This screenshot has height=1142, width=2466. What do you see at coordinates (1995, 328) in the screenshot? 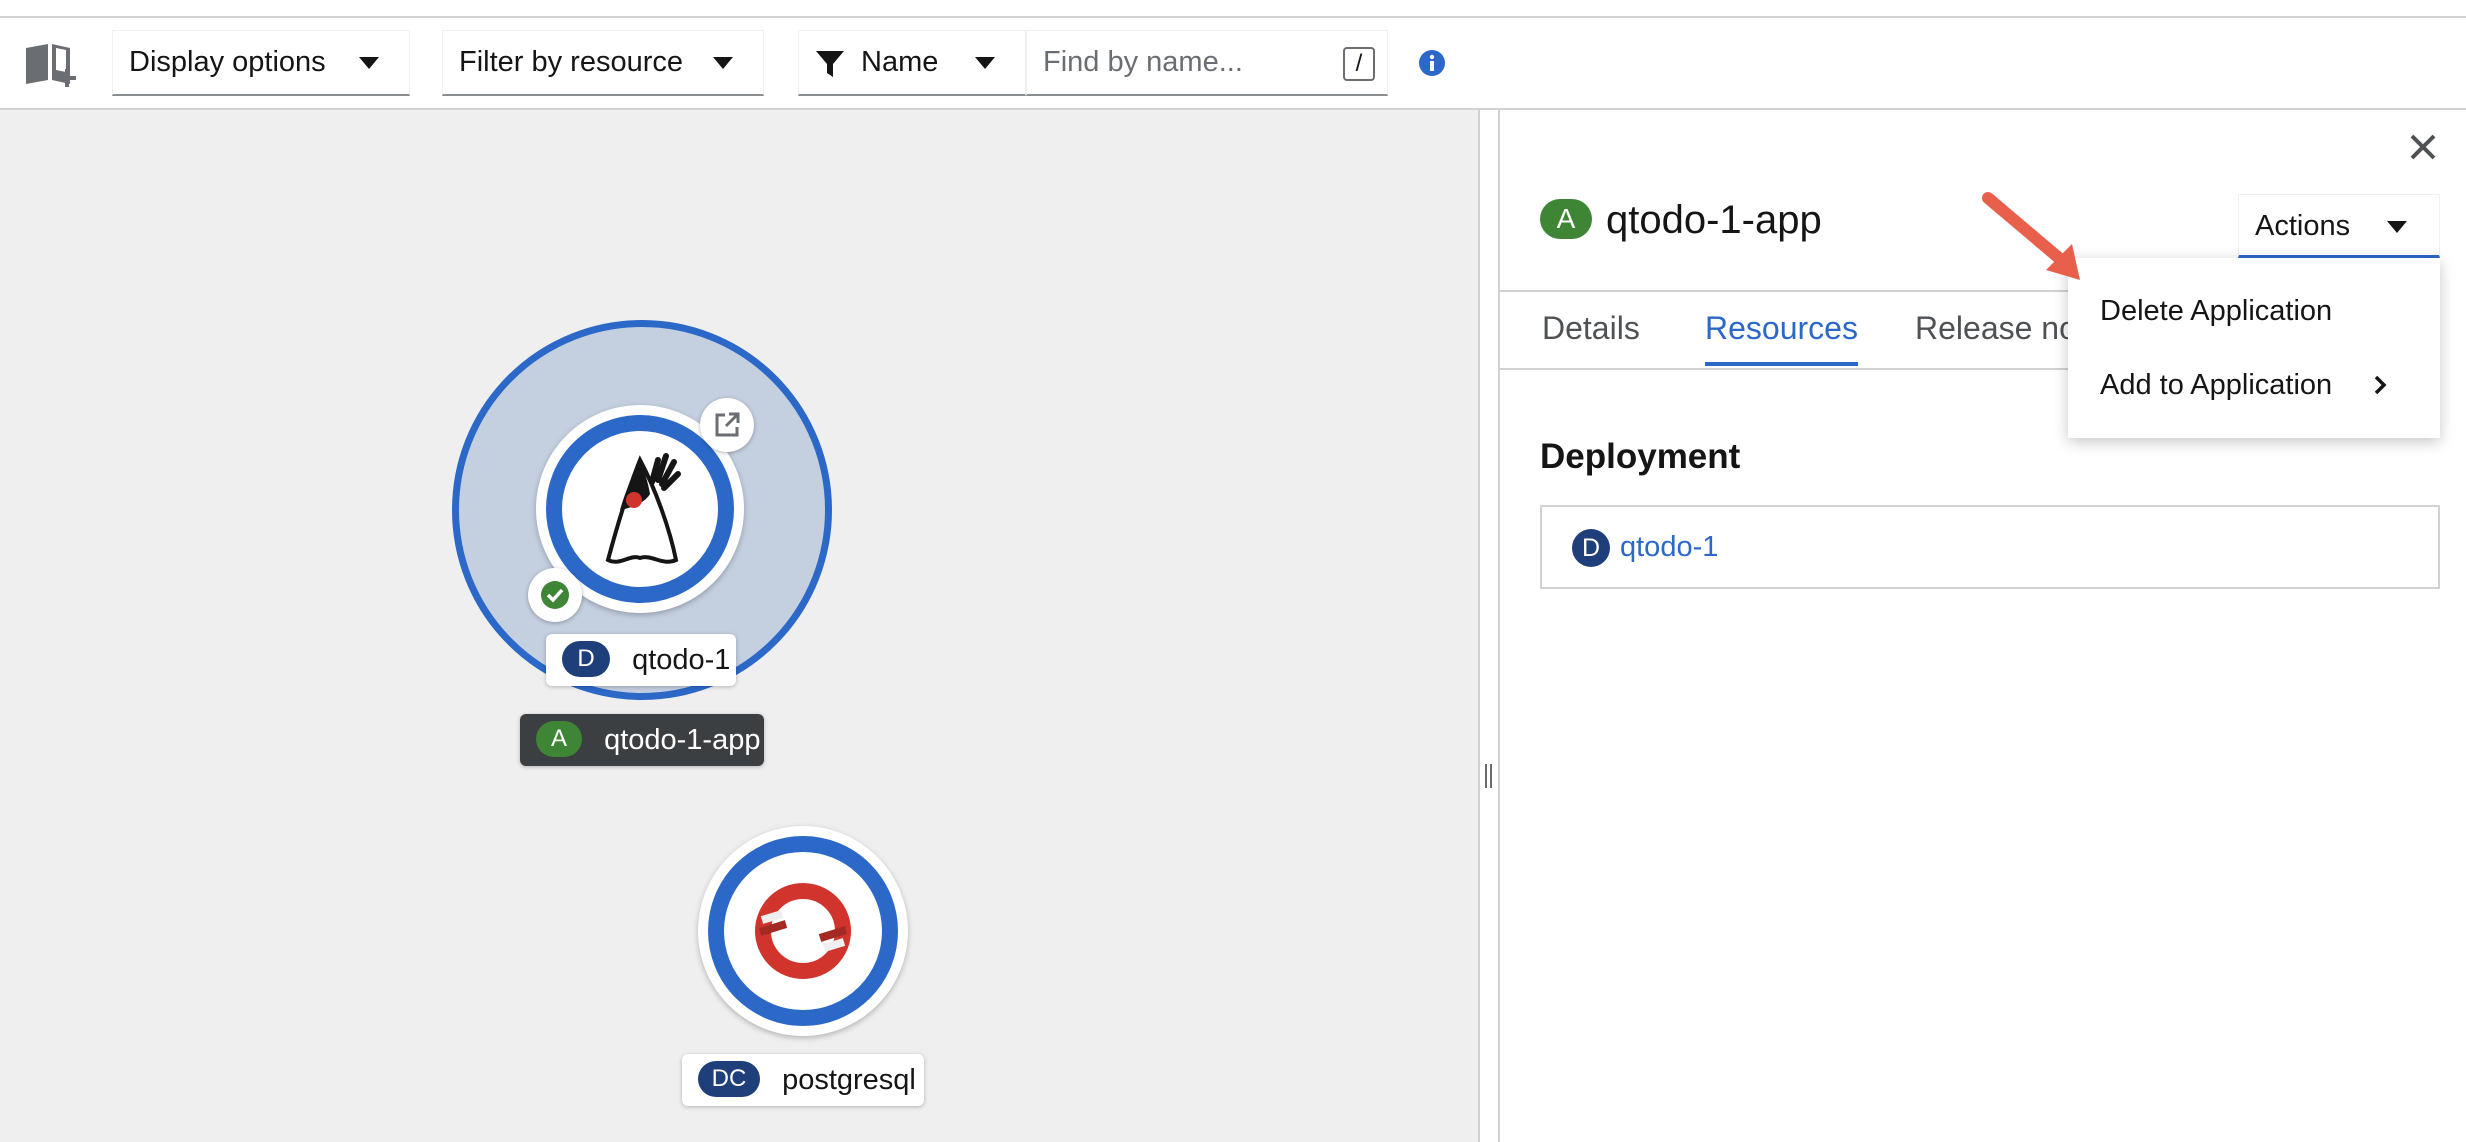
I see `tab-release-notes: Release notes` at bounding box center [1995, 328].